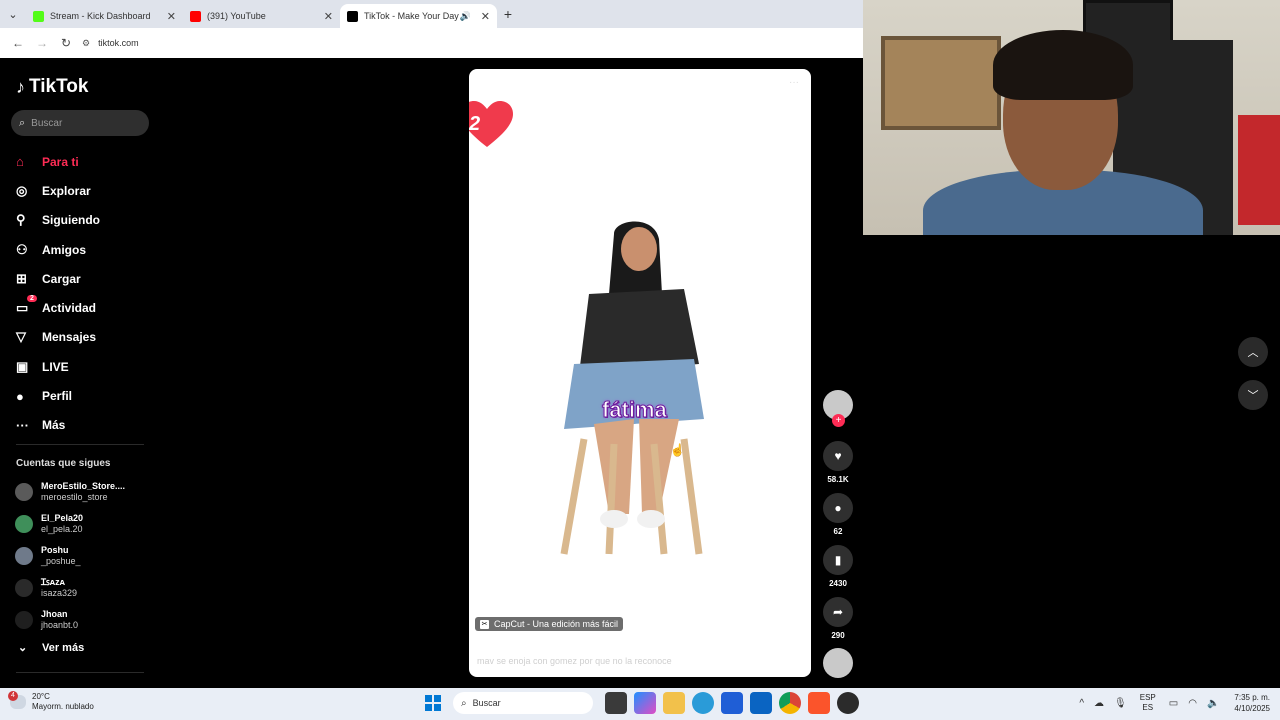 The height and width of the screenshot is (720, 1280). What do you see at coordinates (838, 583) in the screenshot?
I see `save-count: 2430` at bounding box center [838, 583].